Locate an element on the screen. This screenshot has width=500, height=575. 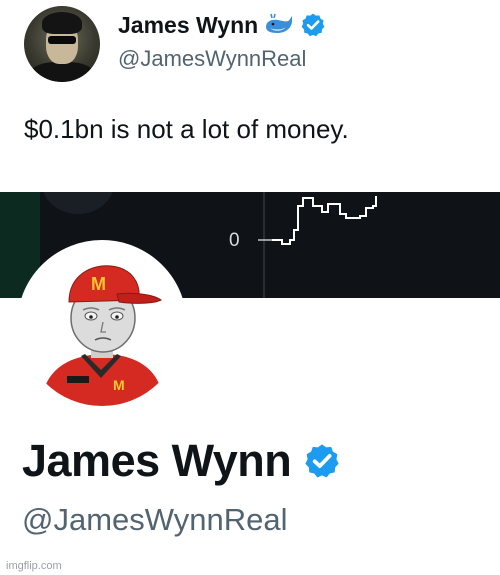
pnl-line is located at coordinates (324, 220).